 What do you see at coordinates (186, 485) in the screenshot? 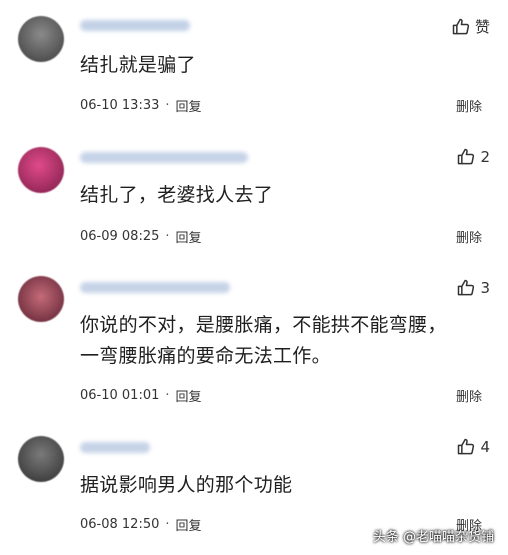
I see `comment-text: 据说影响男人的那个功能` at bounding box center [186, 485].